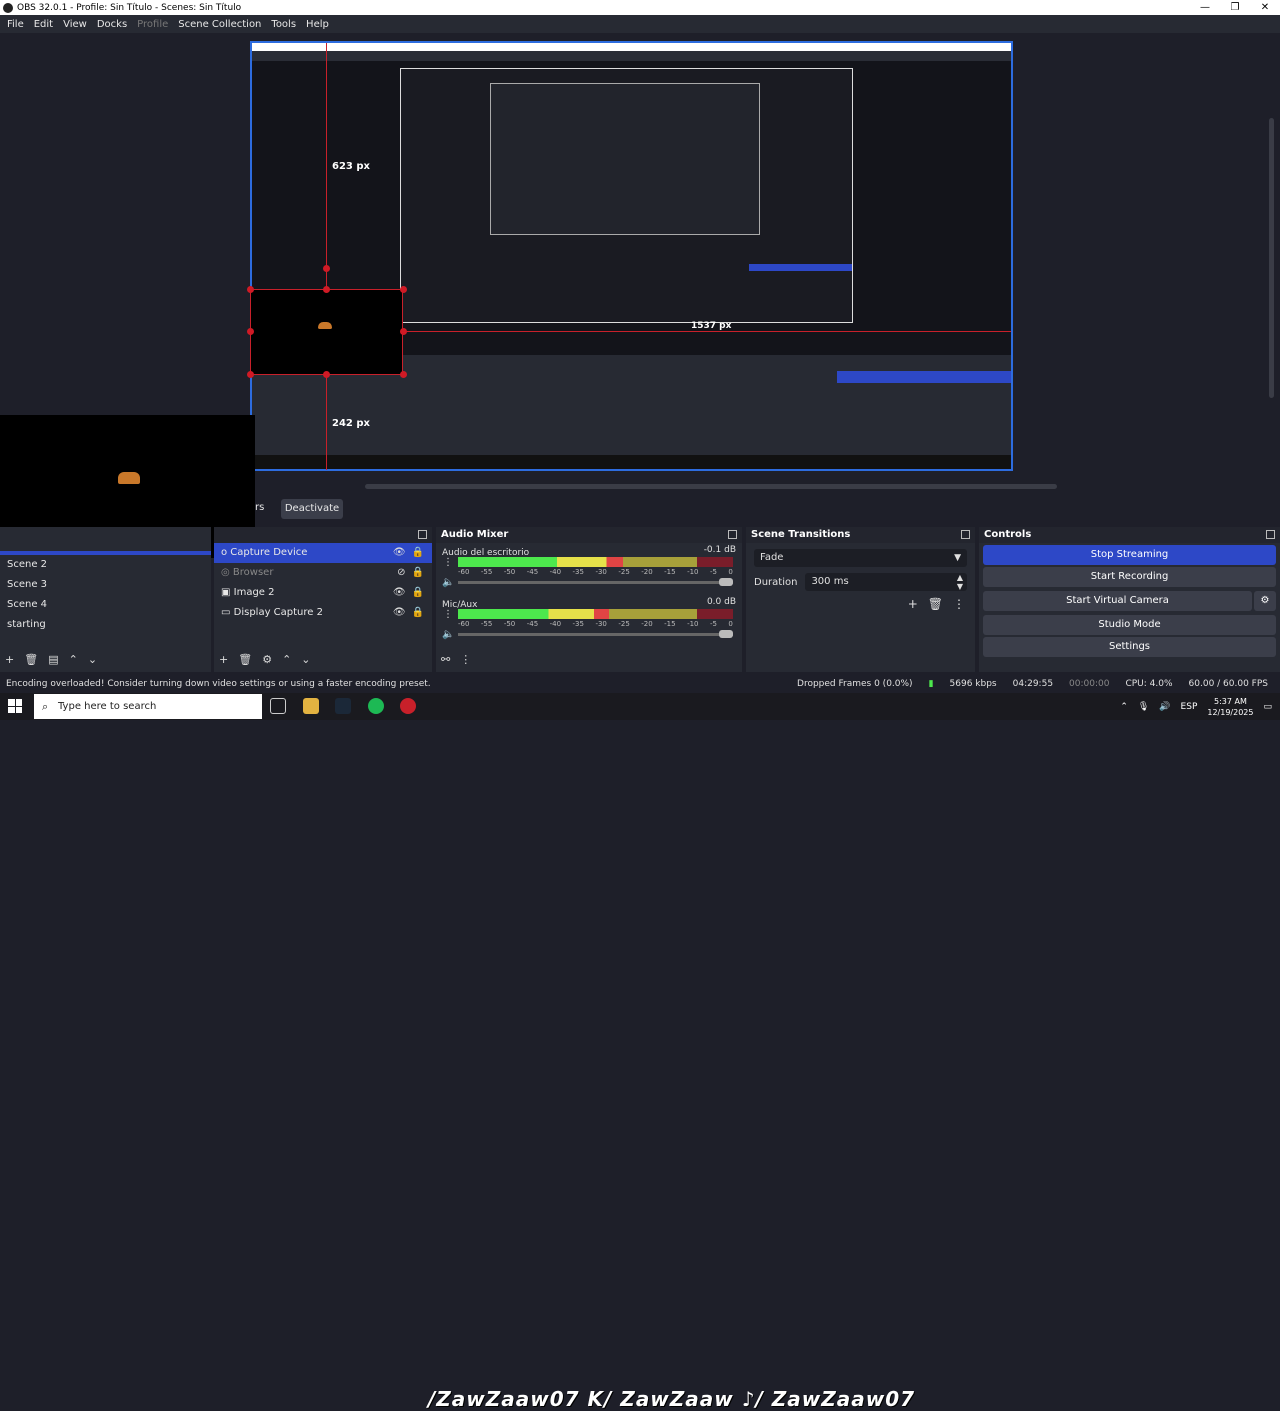  Describe the element at coordinates (219, 24) in the screenshot. I see `menu-scene-collection: Scene Collection` at that location.